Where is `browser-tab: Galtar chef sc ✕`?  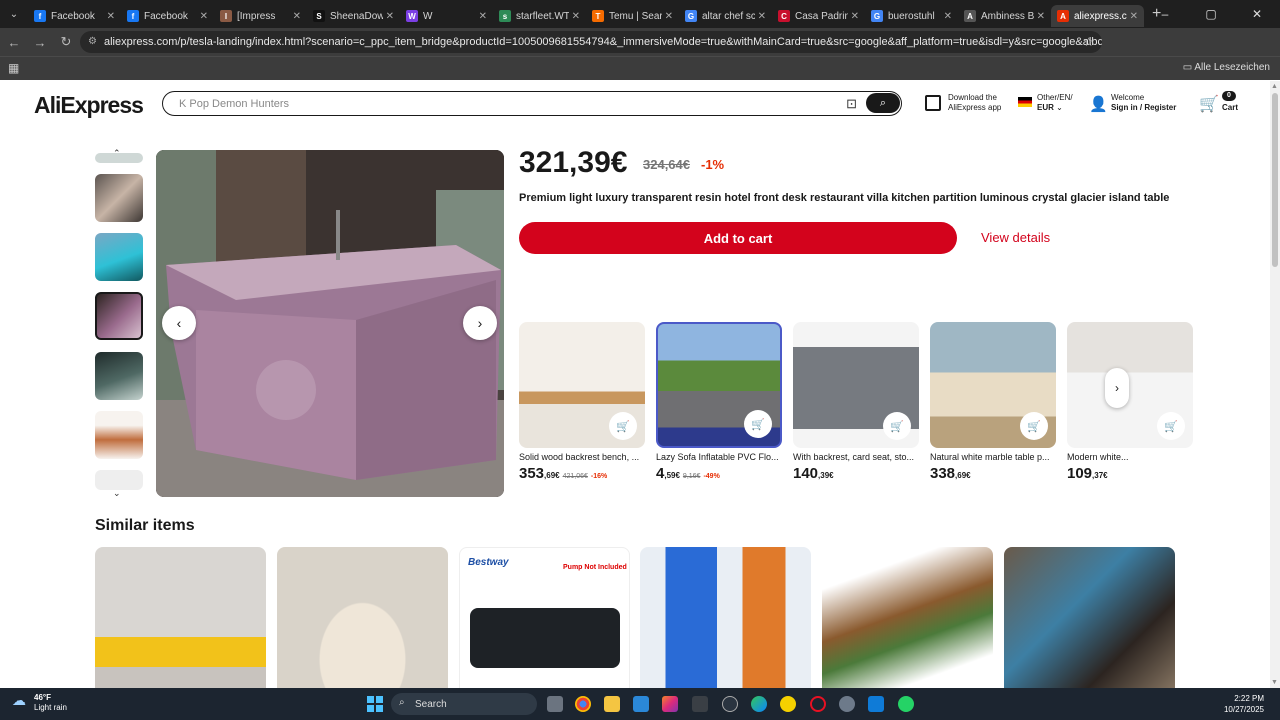
browser-tab: Galtar chef sc ✕ is located at coordinates (725, 16).